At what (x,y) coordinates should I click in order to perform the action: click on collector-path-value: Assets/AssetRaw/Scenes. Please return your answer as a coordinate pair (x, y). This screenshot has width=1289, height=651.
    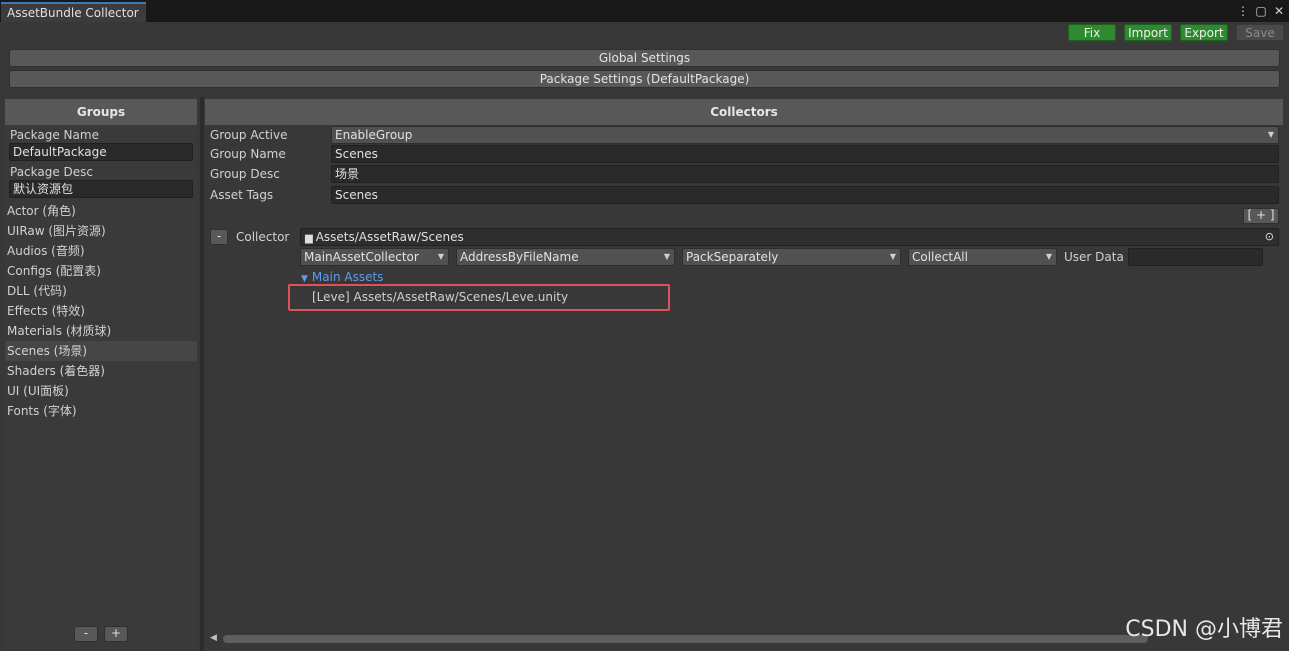
    Looking at the image, I should click on (389, 237).